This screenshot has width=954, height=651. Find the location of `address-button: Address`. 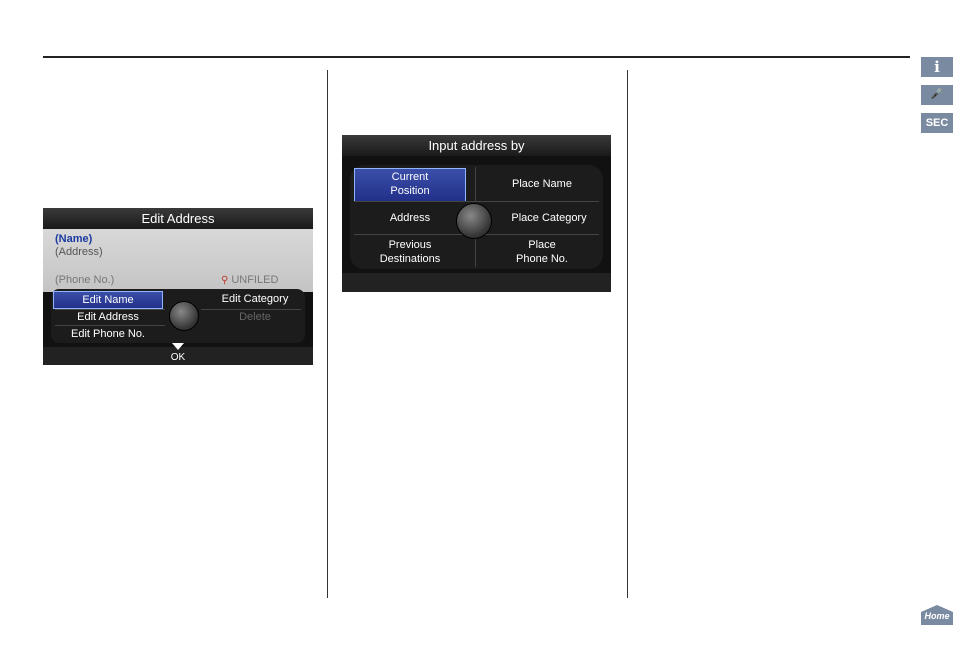

address-button: Address is located at coordinates (410, 218).